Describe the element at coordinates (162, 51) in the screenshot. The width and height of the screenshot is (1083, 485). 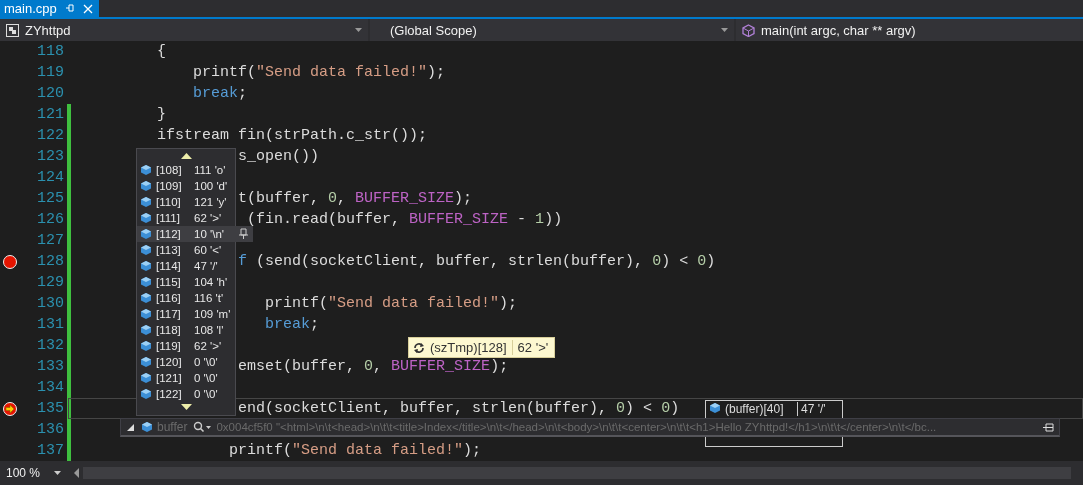
I see `code-line: {` at that location.